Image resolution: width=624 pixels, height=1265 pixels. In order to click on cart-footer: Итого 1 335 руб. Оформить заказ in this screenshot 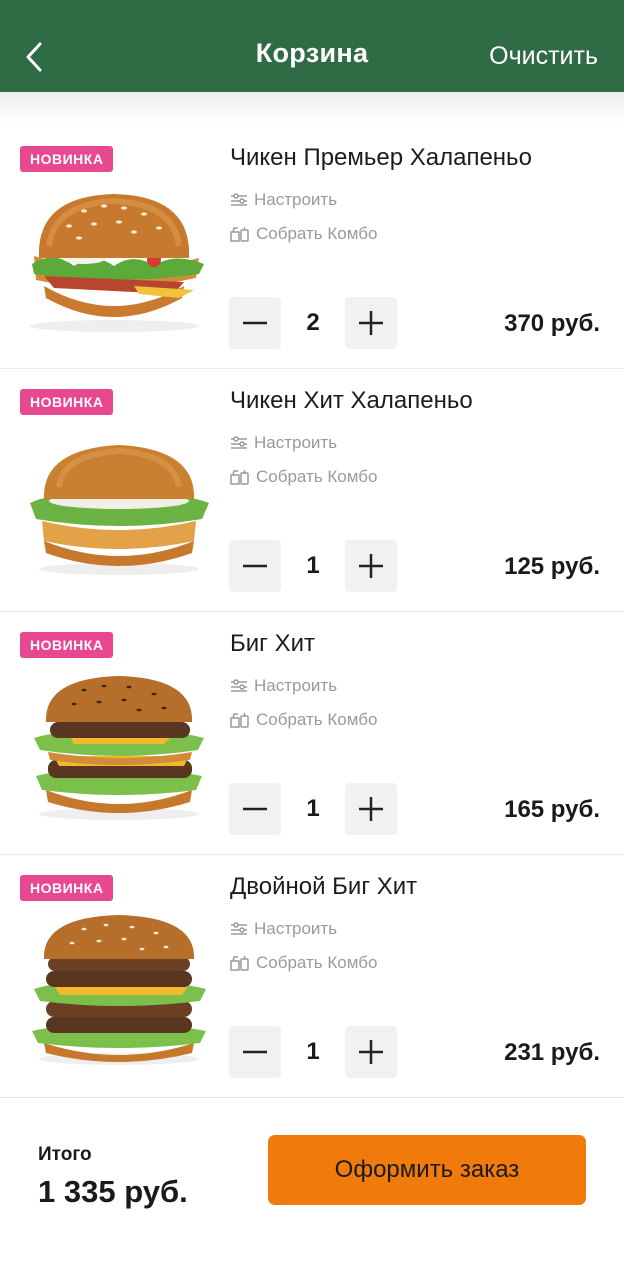, I will do `click(312, 1182)`.